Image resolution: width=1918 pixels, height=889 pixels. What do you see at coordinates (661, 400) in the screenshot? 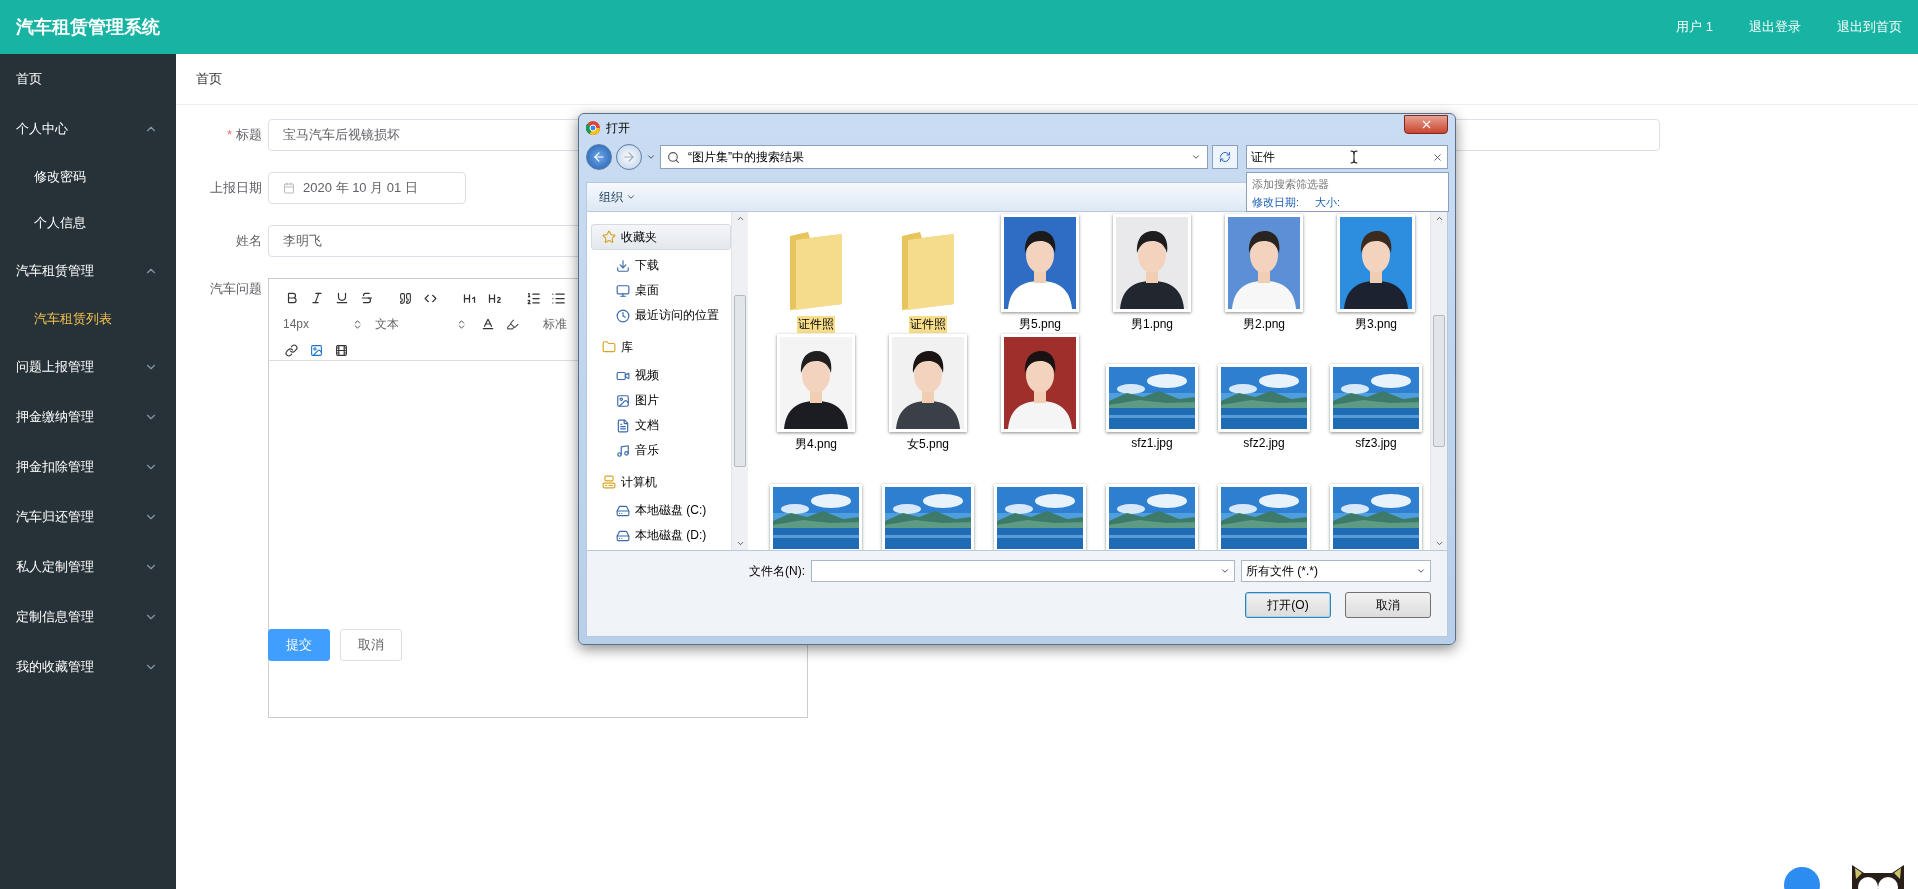
I see `nav-item: 图片` at bounding box center [661, 400].